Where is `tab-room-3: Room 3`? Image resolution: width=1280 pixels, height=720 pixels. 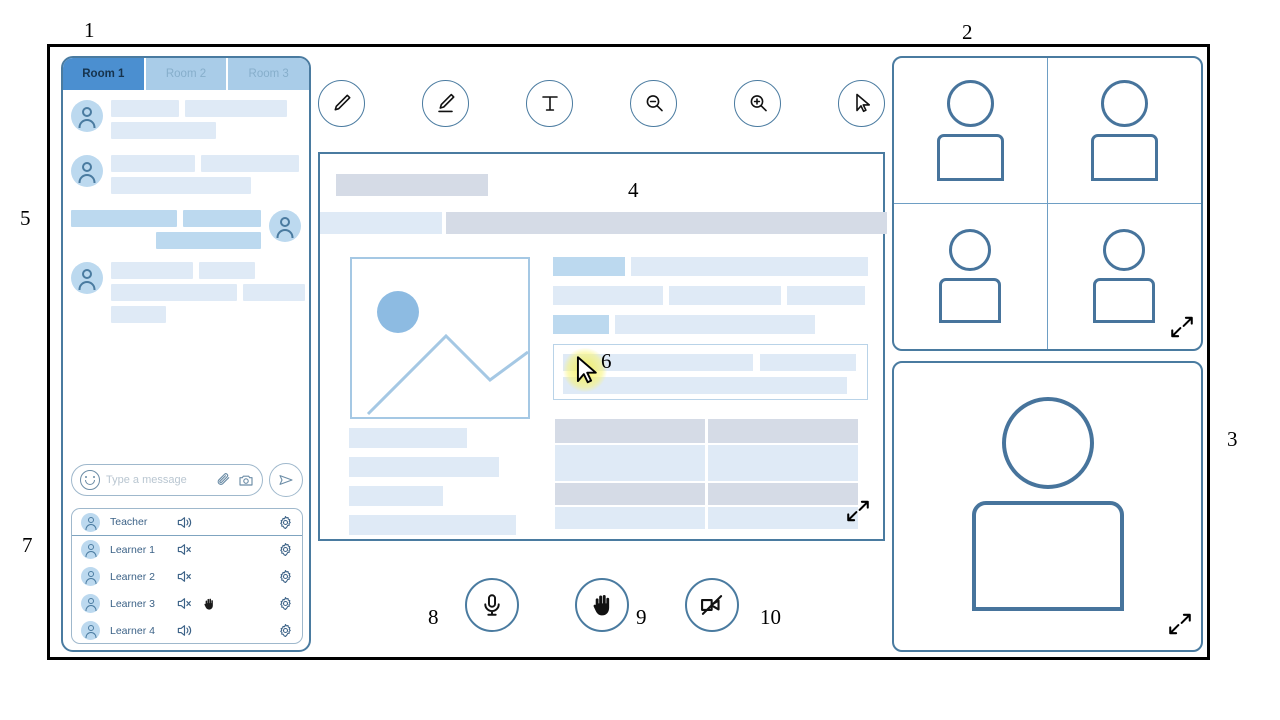 tab-room-3: Room 3 is located at coordinates (267, 74).